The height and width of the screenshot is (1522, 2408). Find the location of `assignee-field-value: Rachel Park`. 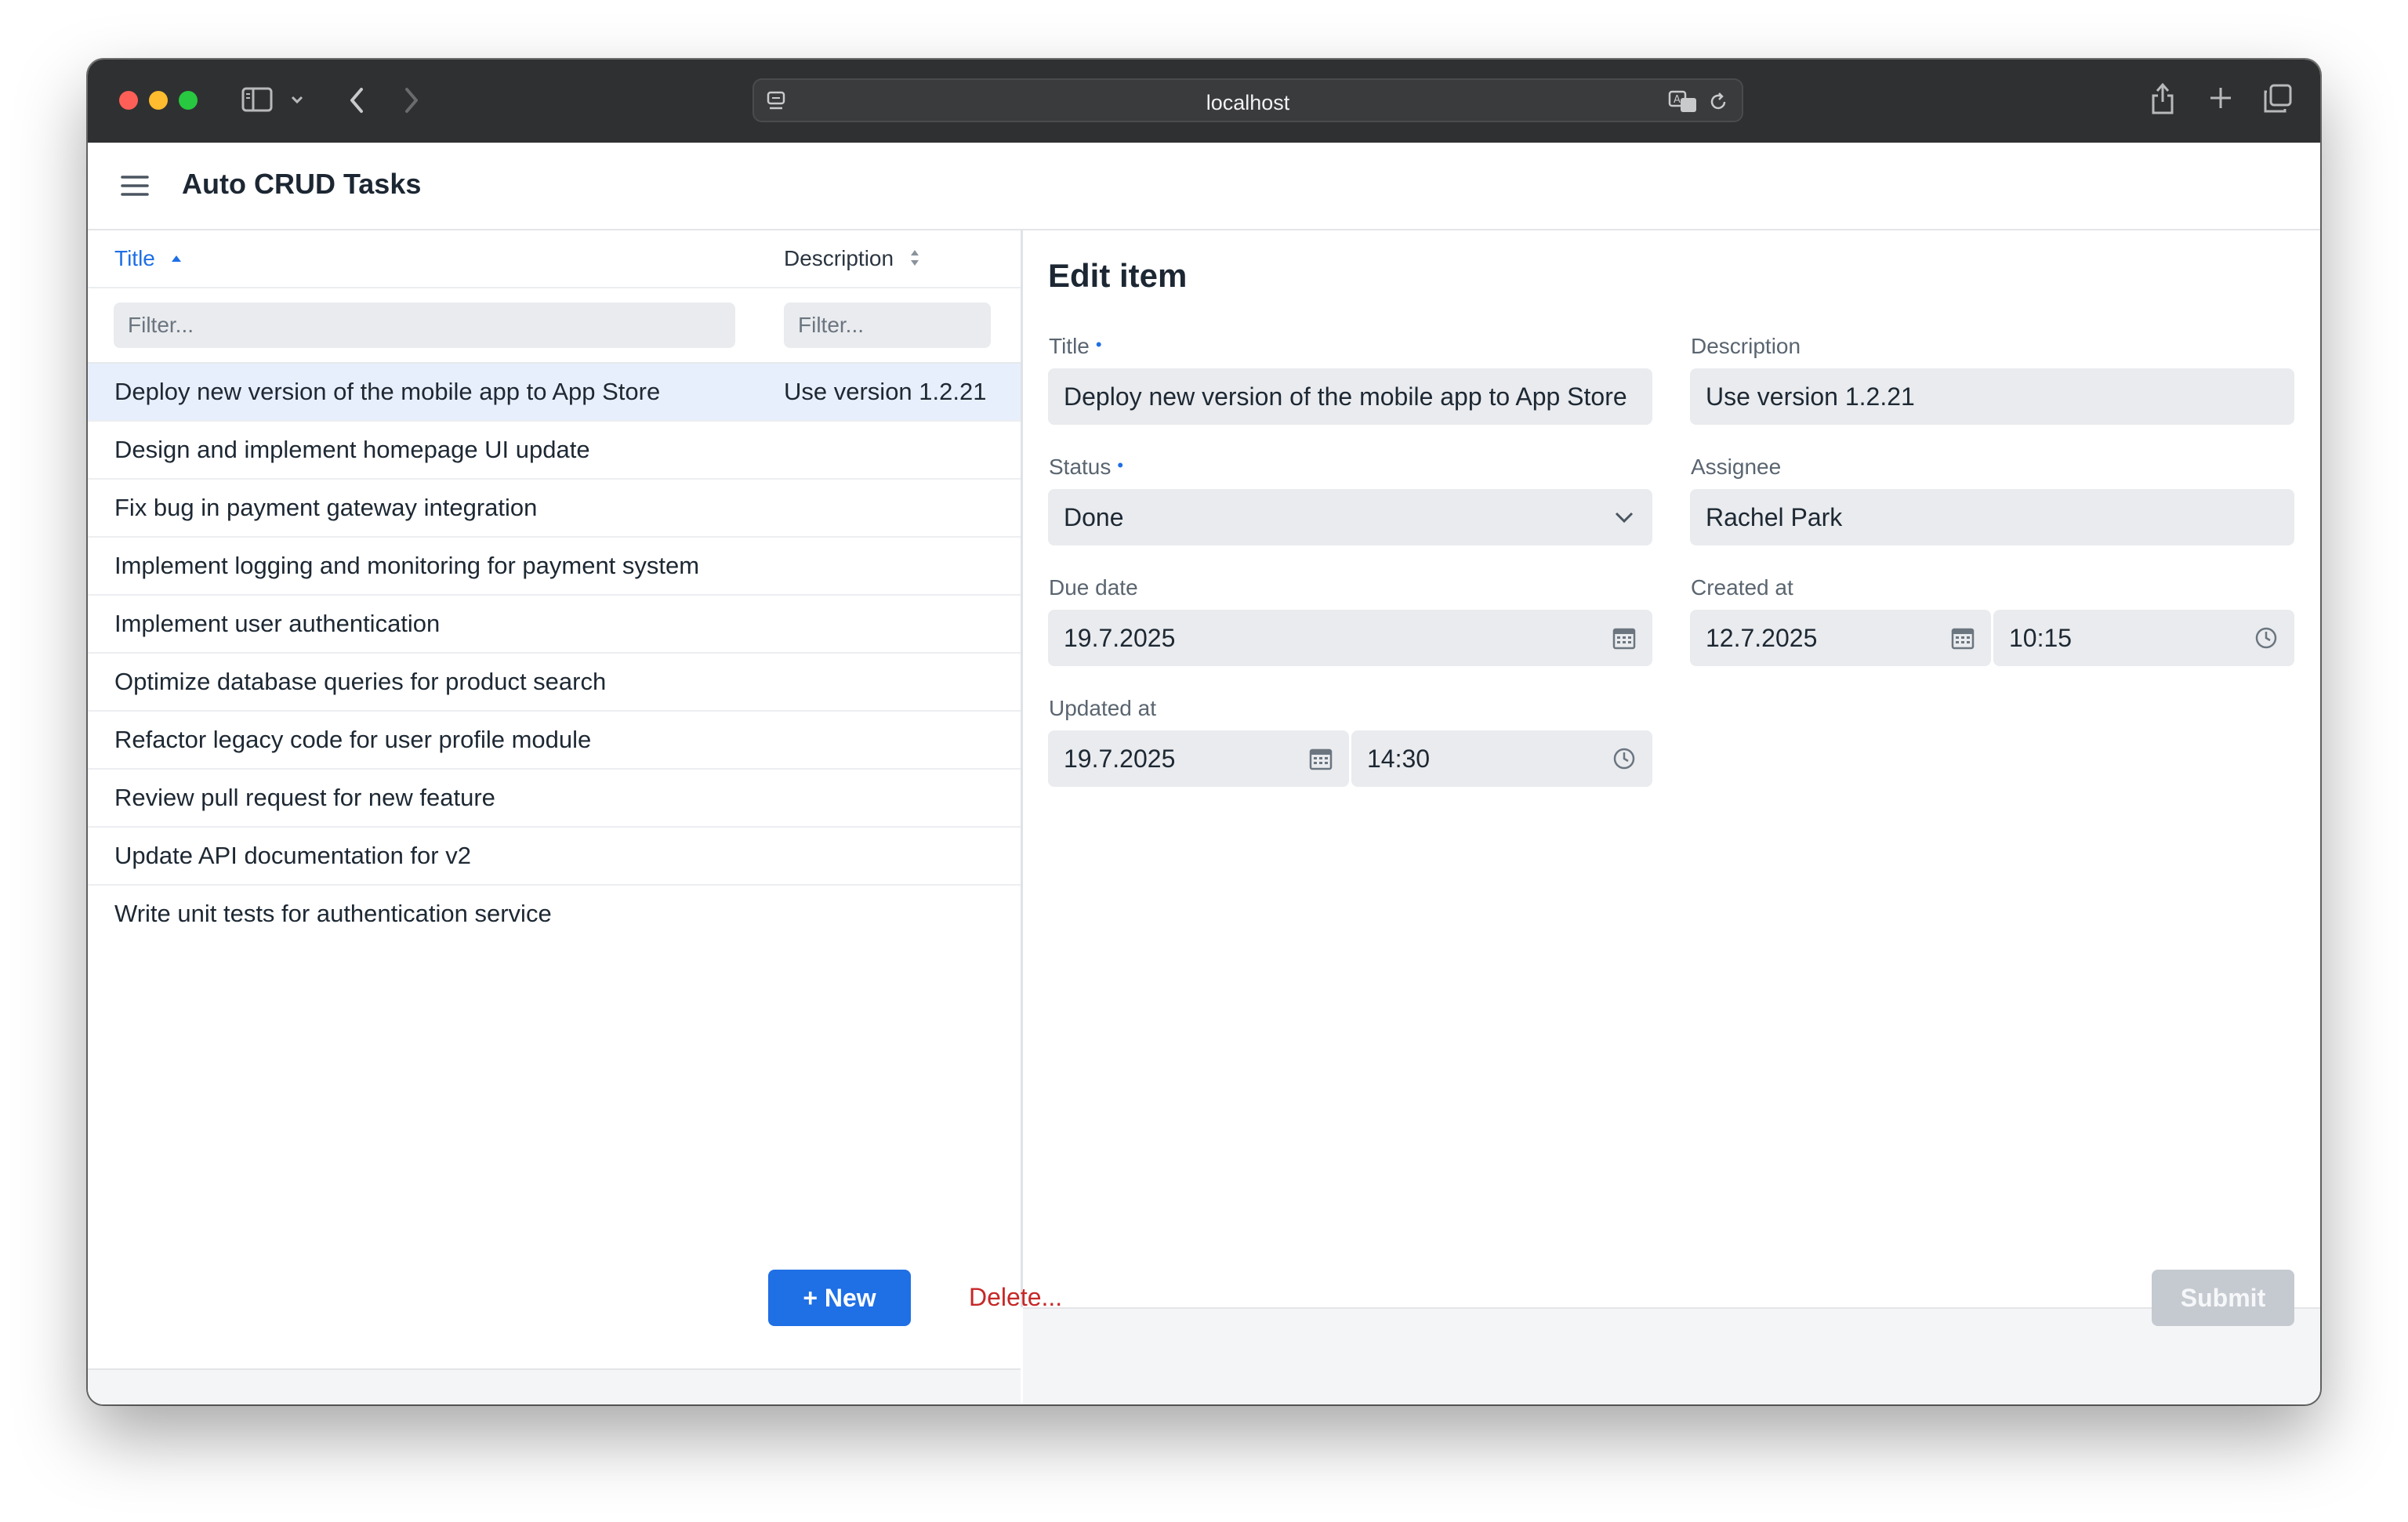

assignee-field-value: Rachel Park is located at coordinates (1774, 517).